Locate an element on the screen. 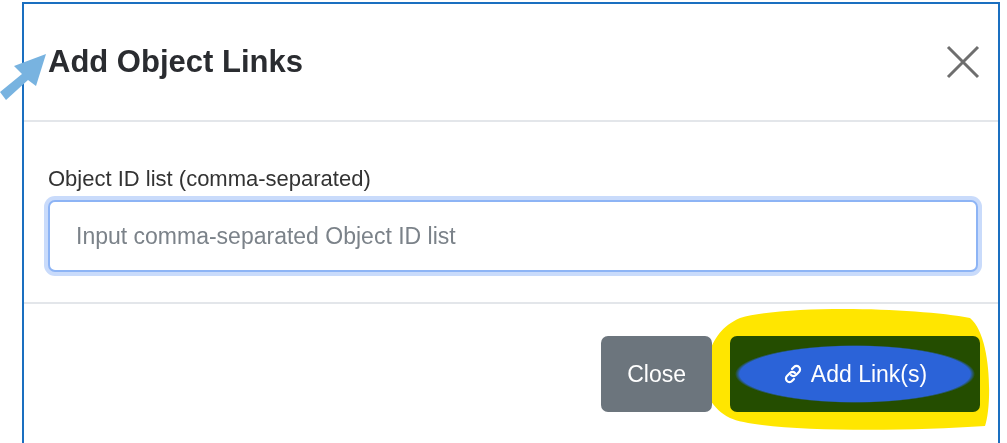 The image size is (1007, 443). close-icon is located at coordinates (963, 62).